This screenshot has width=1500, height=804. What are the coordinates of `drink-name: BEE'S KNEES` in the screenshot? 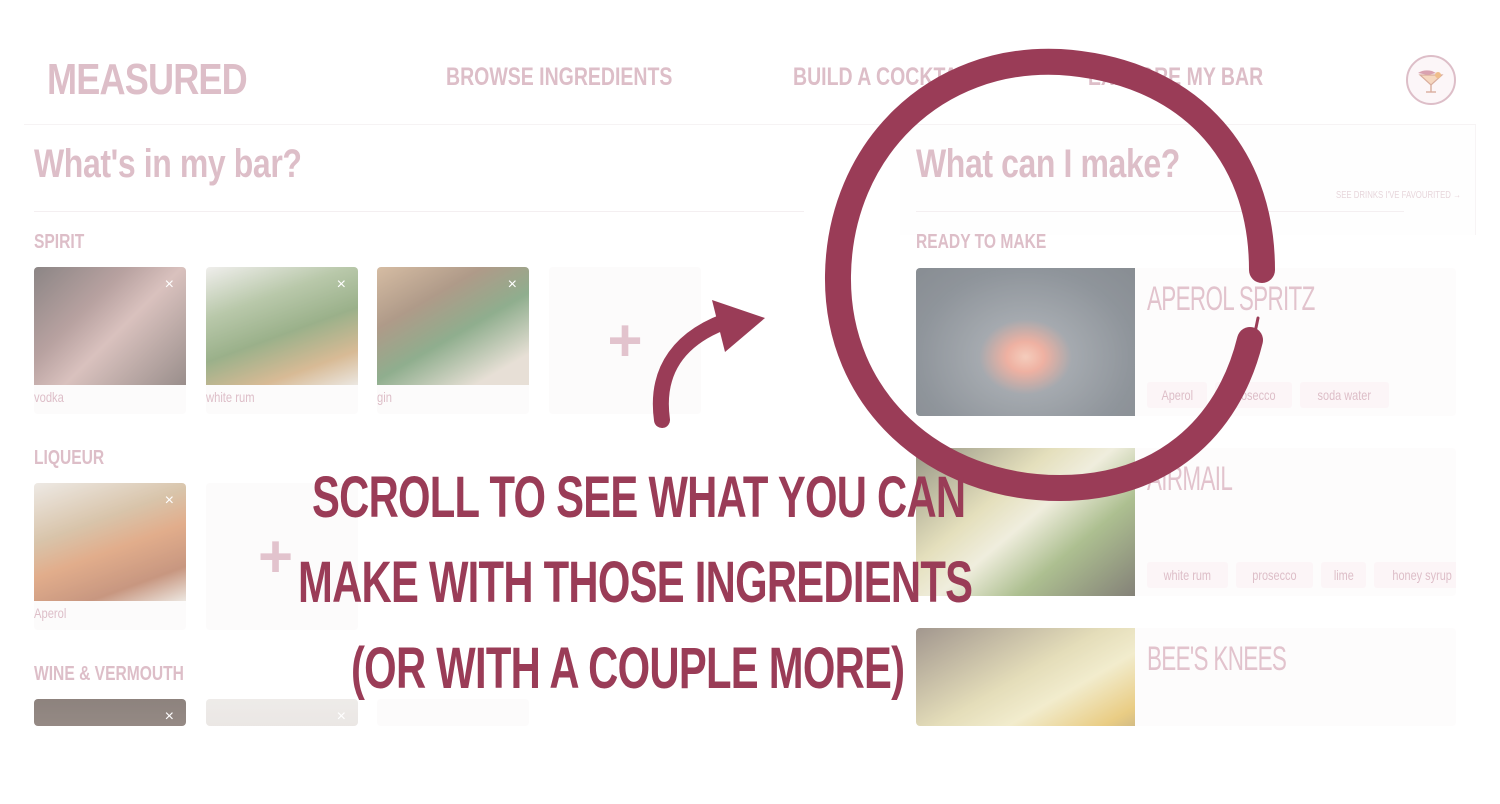 It's located at (1217, 659).